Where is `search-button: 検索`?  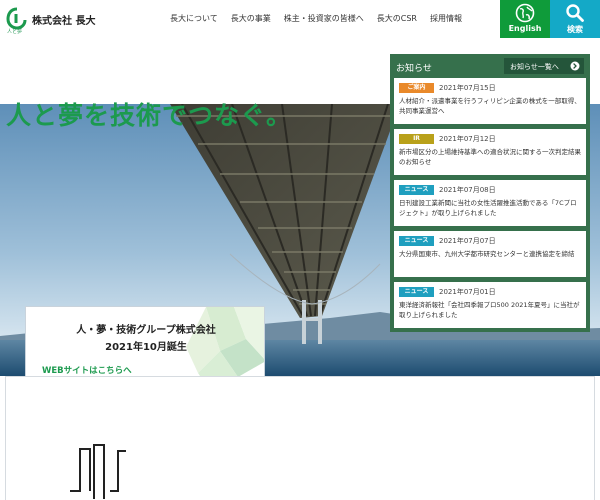 search-button: 検索 is located at coordinates (575, 19).